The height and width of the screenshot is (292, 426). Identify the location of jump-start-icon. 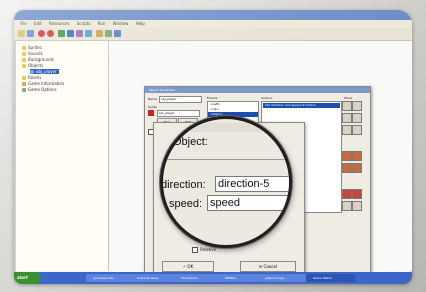
(357, 156).